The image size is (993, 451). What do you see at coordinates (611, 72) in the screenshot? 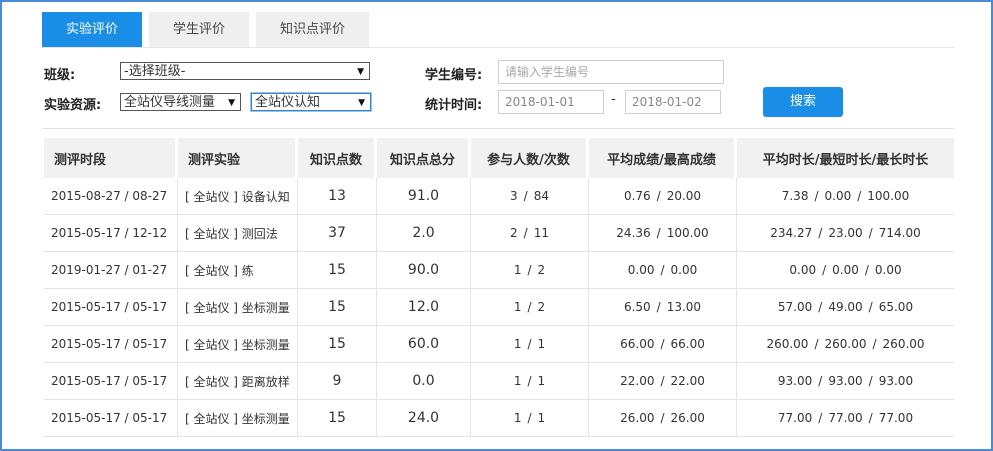
I see `student-id-input: 请输入学生编号` at bounding box center [611, 72].